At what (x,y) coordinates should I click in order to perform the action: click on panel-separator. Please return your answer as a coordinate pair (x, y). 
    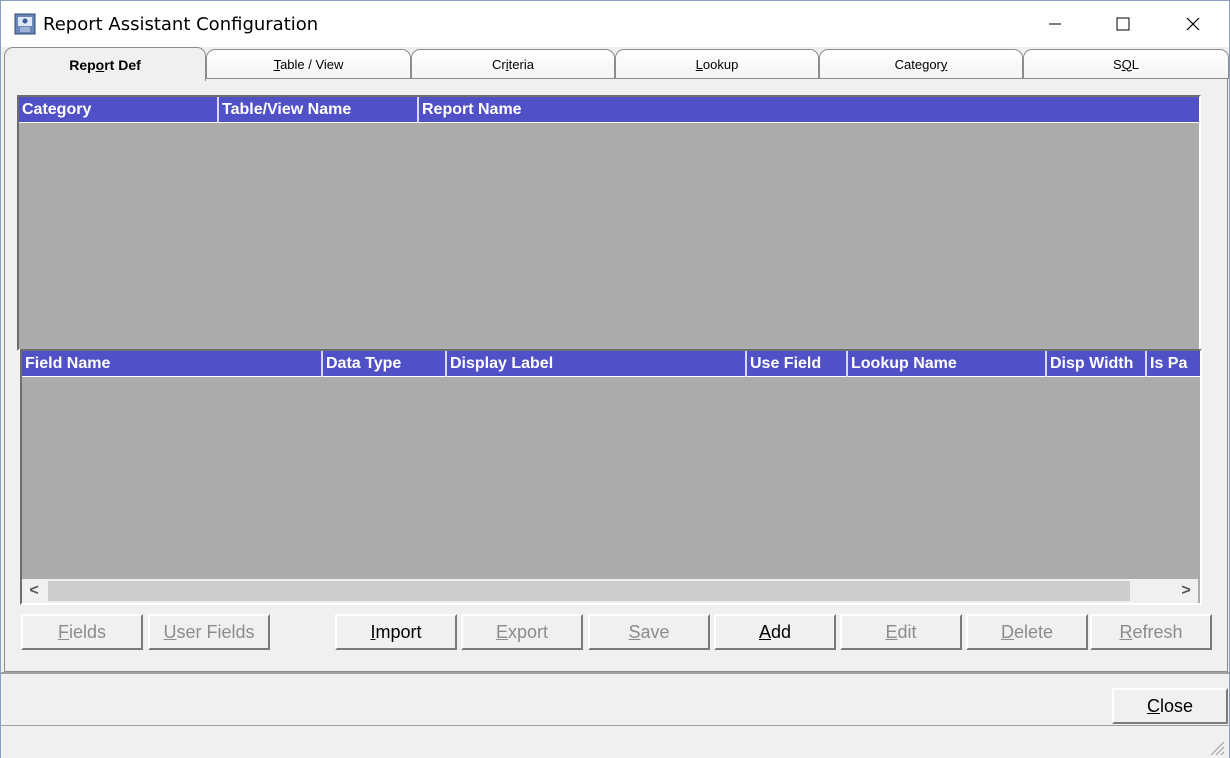
    Looking at the image, I should click on (615, 673).